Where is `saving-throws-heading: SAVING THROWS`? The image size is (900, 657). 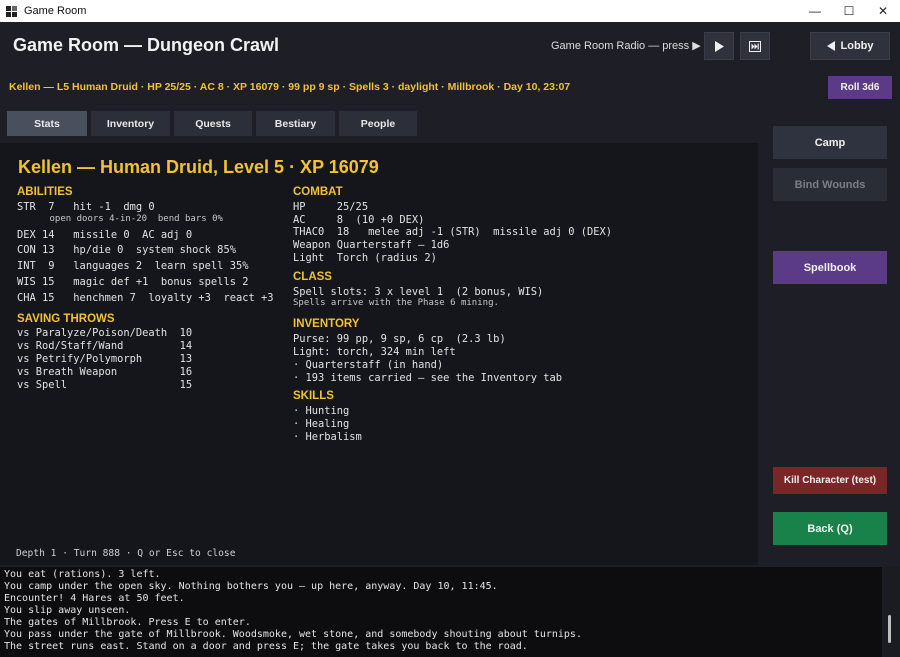 saving-throws-heading: SAVING THROWS is located at coordinates (66, 318).